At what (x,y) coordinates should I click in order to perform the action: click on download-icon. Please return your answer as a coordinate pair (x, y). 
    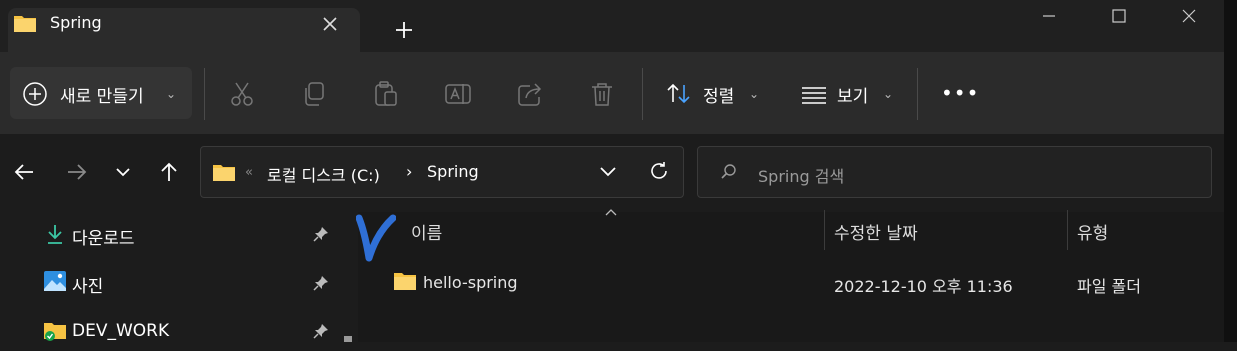
    Looking at the image, I should click on (55, 234).